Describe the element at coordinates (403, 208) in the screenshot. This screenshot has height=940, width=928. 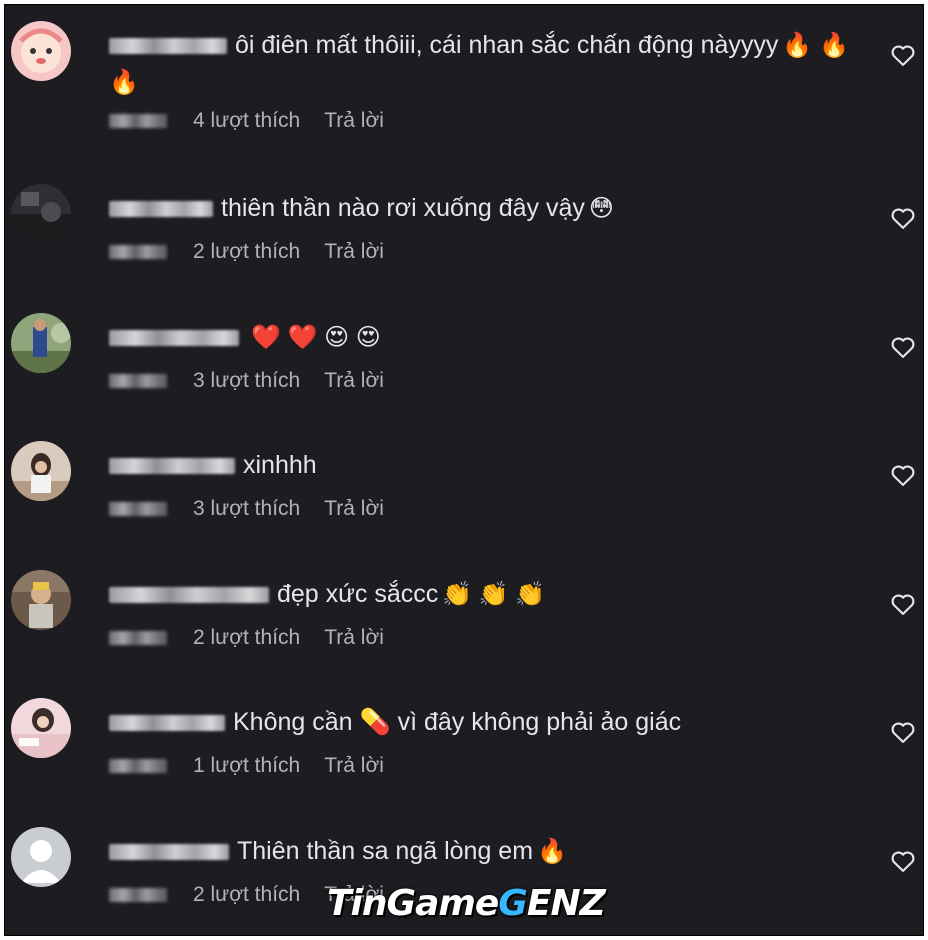
I see `comment-text: thiên thần nào rơi xuống đây vậy` at that location.